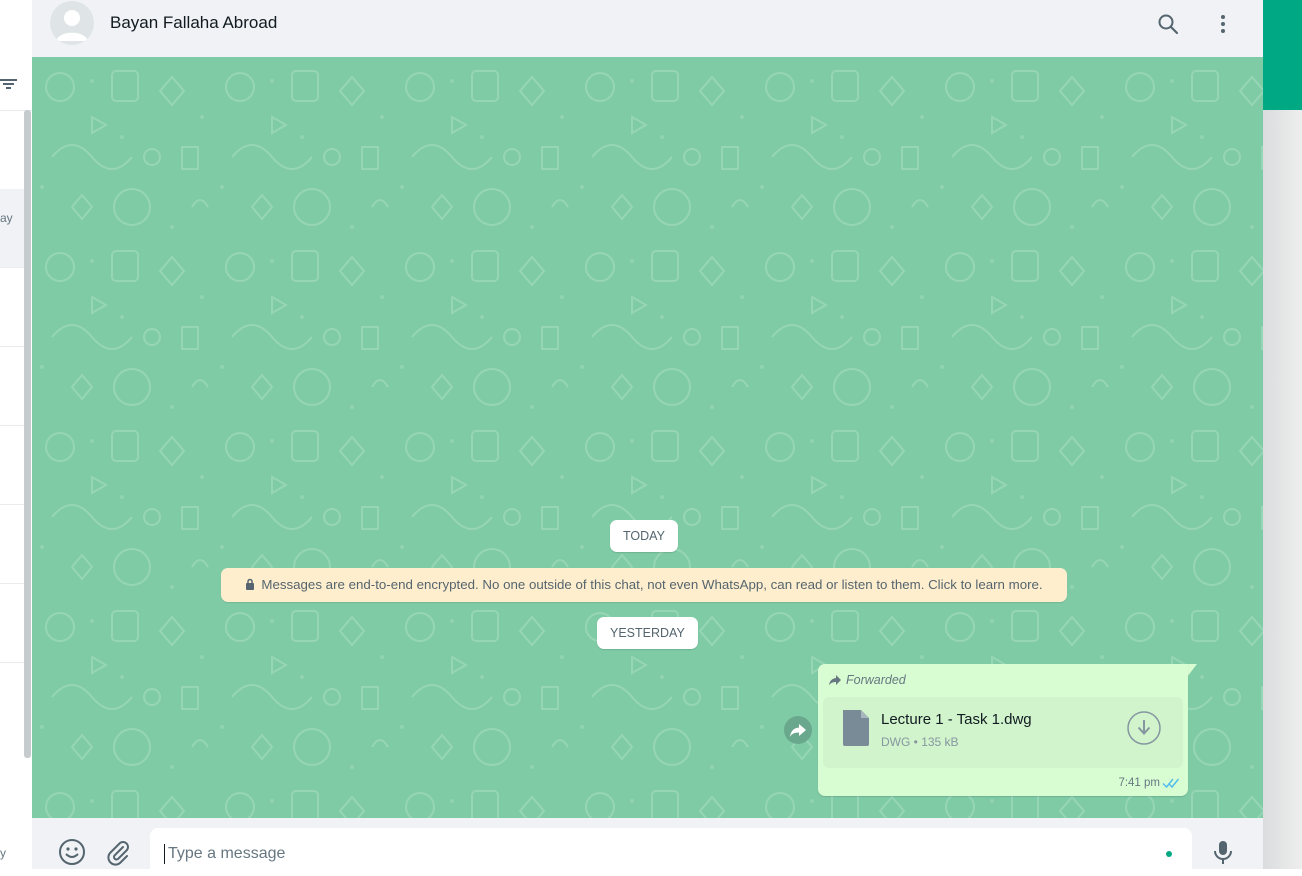  Describe the element at coordinates (9, 84) in the screenshot. I see `filter-icon` at that location.